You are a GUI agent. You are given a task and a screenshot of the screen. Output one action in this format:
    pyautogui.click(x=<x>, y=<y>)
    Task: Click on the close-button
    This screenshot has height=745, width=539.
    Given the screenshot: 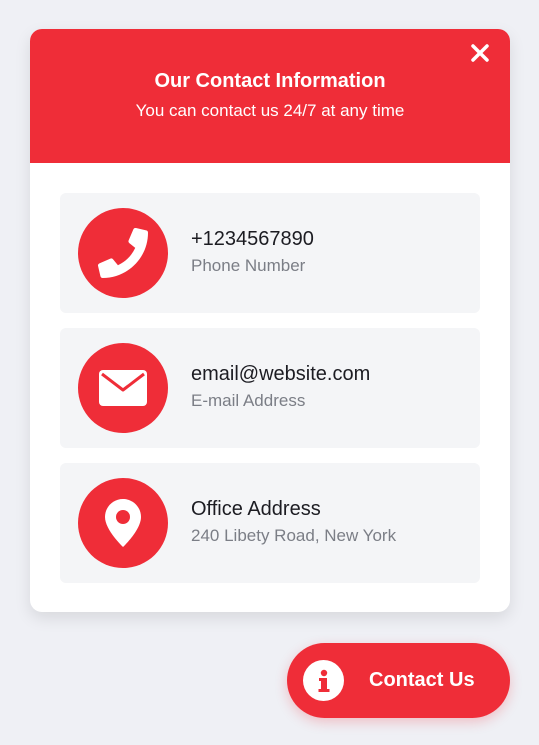 What is the action you would take?
    pyautogui.click(x=480, y=53)
    